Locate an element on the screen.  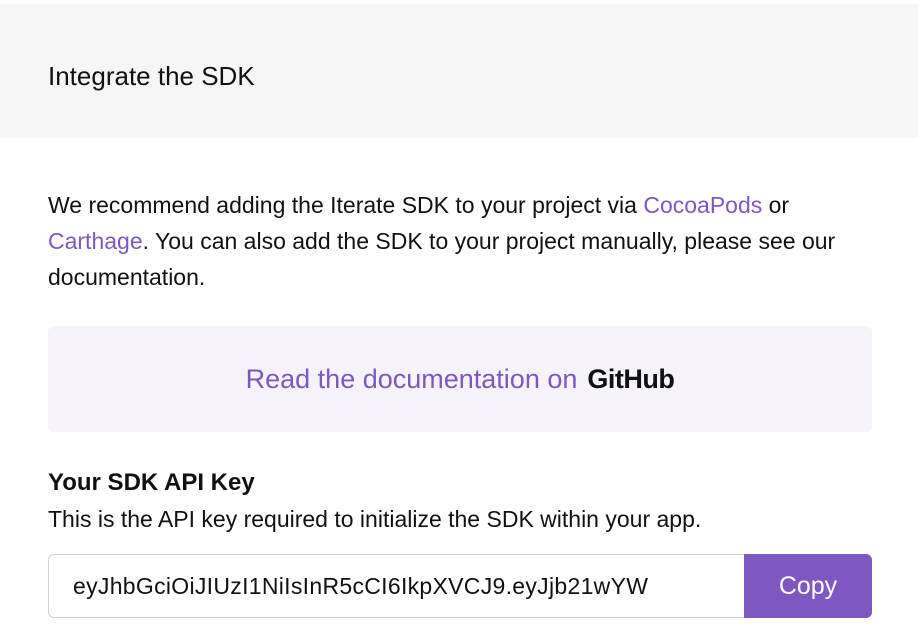
github-logo-icon: GitHub is located at coordinates (631, 378).